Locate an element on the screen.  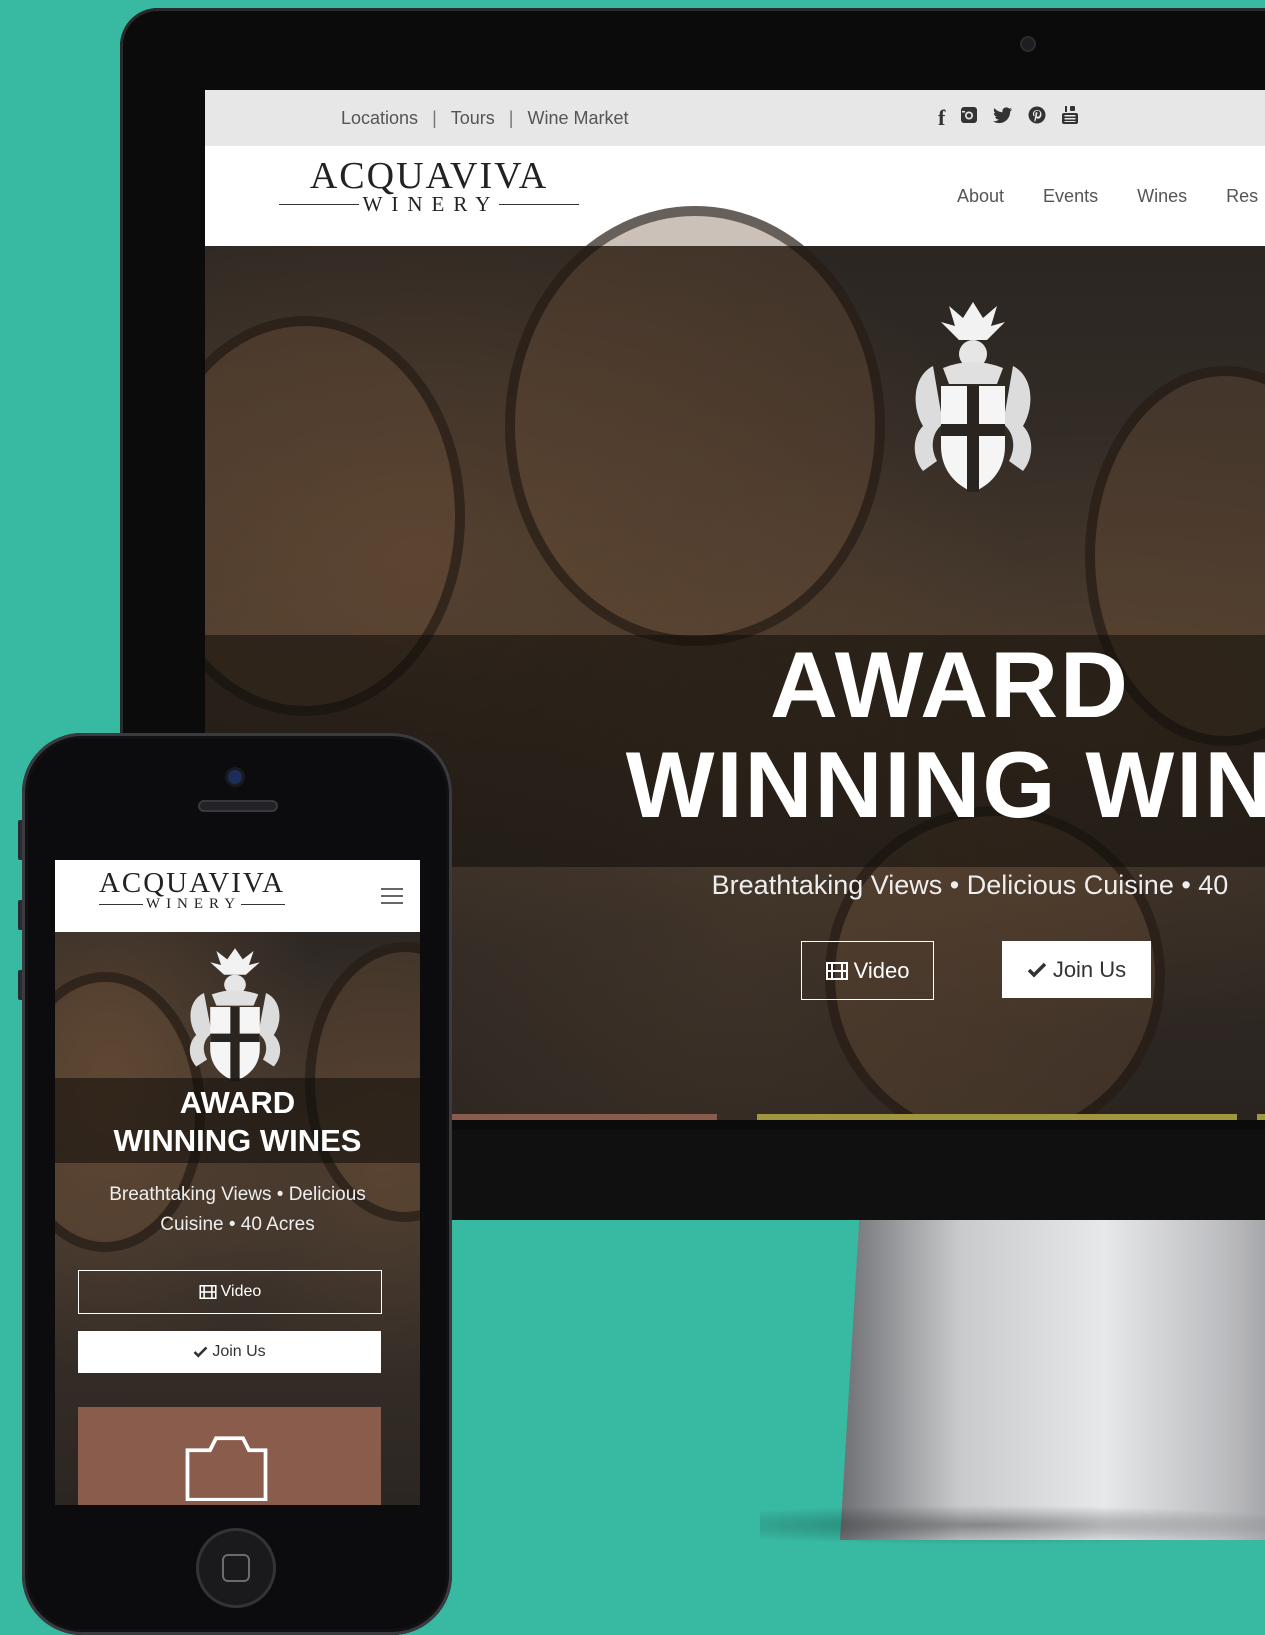
nav-wines: Wines is located at coordinates (1162, 196).